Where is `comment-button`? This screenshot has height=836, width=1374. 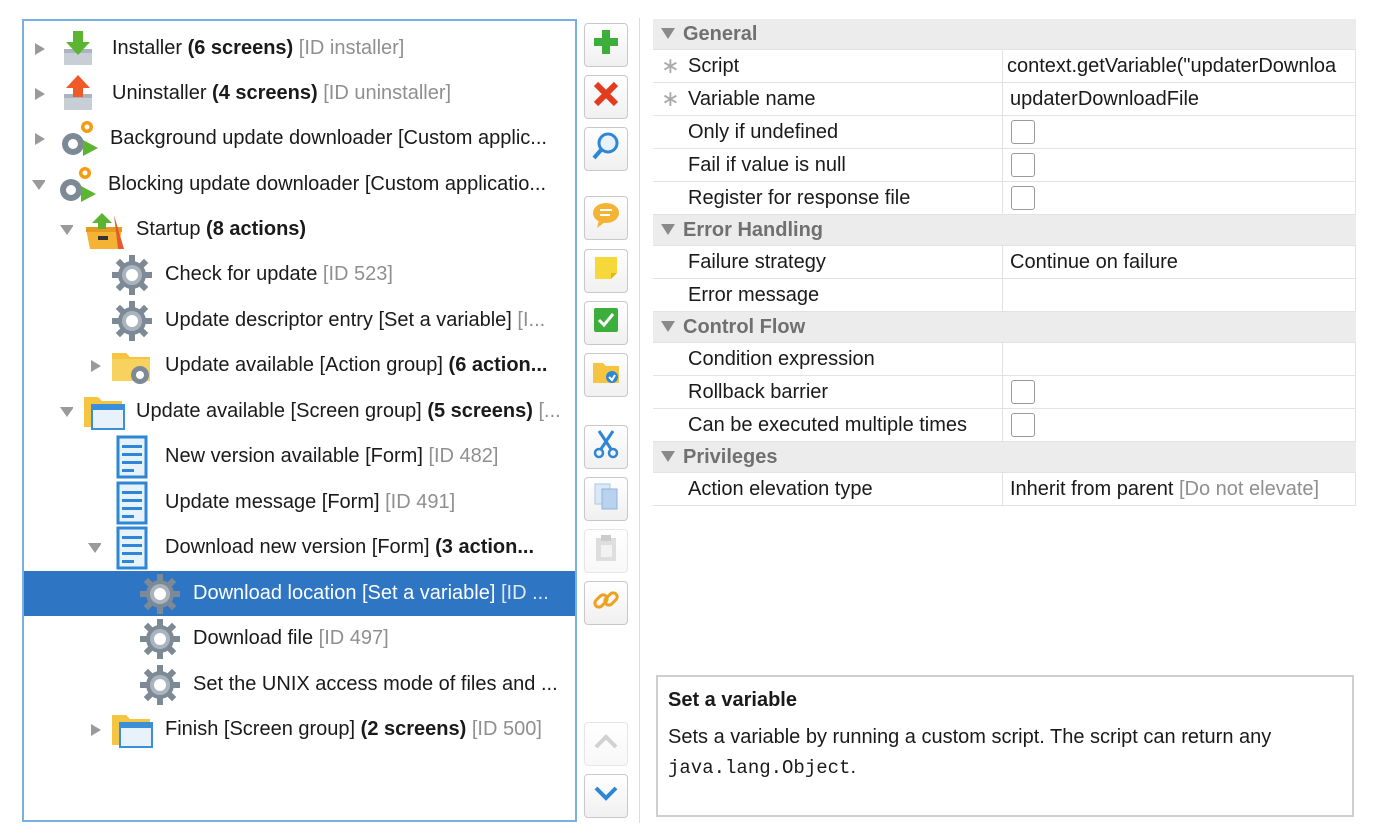 comment-button is located at coordinates (606, 218).